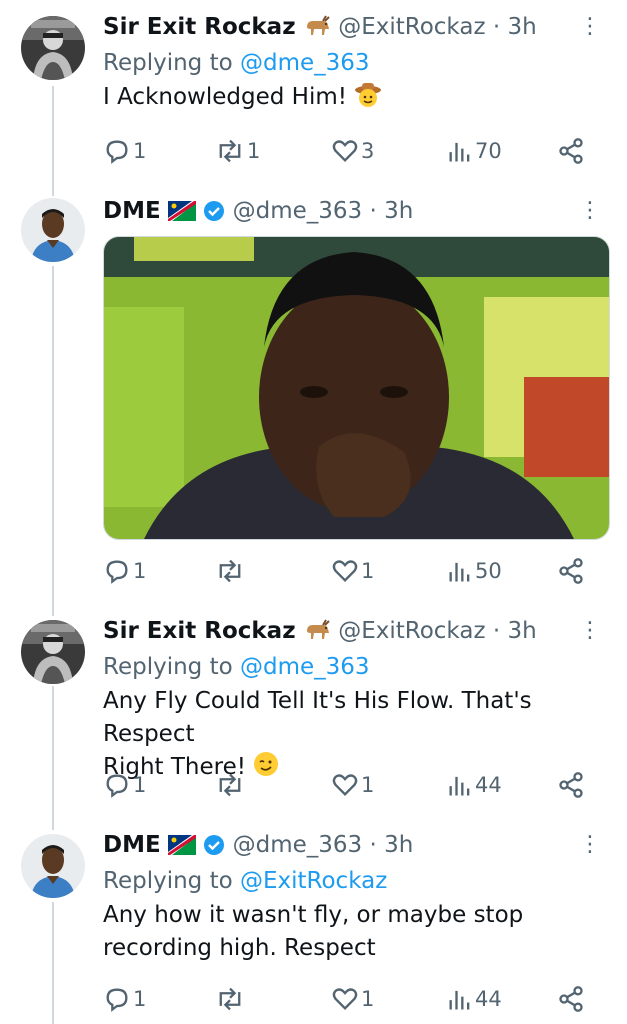  What do you see at coordinates (313, 881) in the screenshot?
I see `reply-mention-link: @ExitRockaz` at bounding box center [313, 881].